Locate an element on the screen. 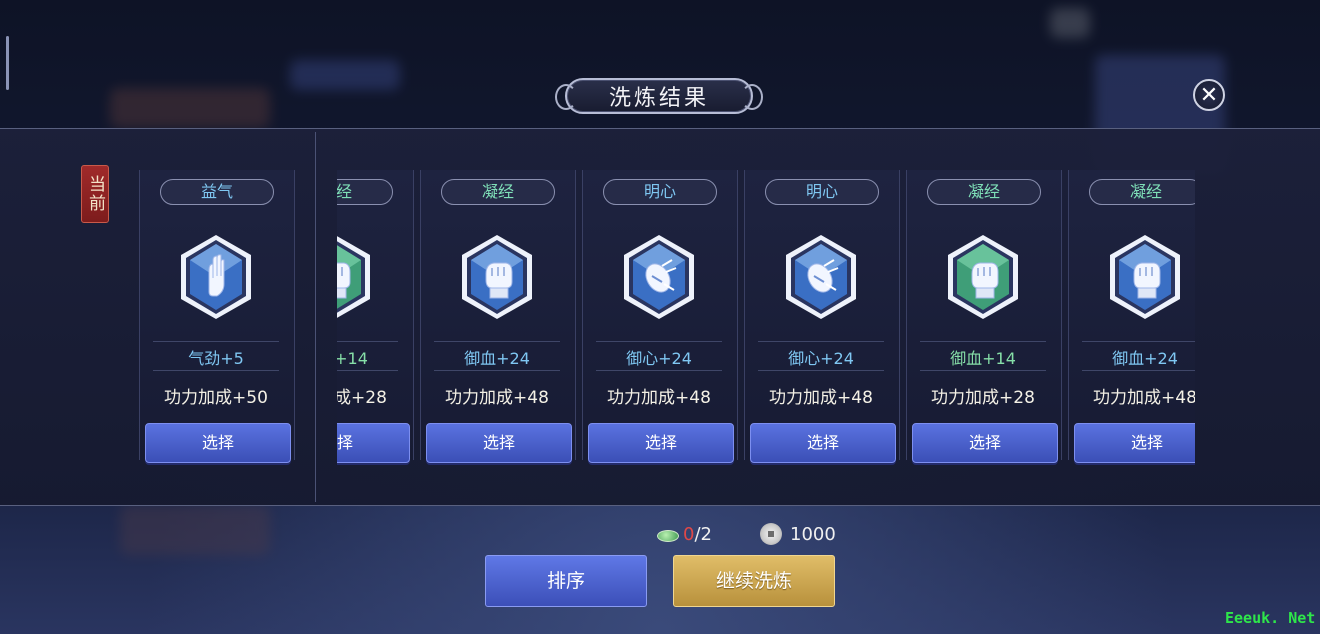  jade-icon is located at coordinates (667, 534).